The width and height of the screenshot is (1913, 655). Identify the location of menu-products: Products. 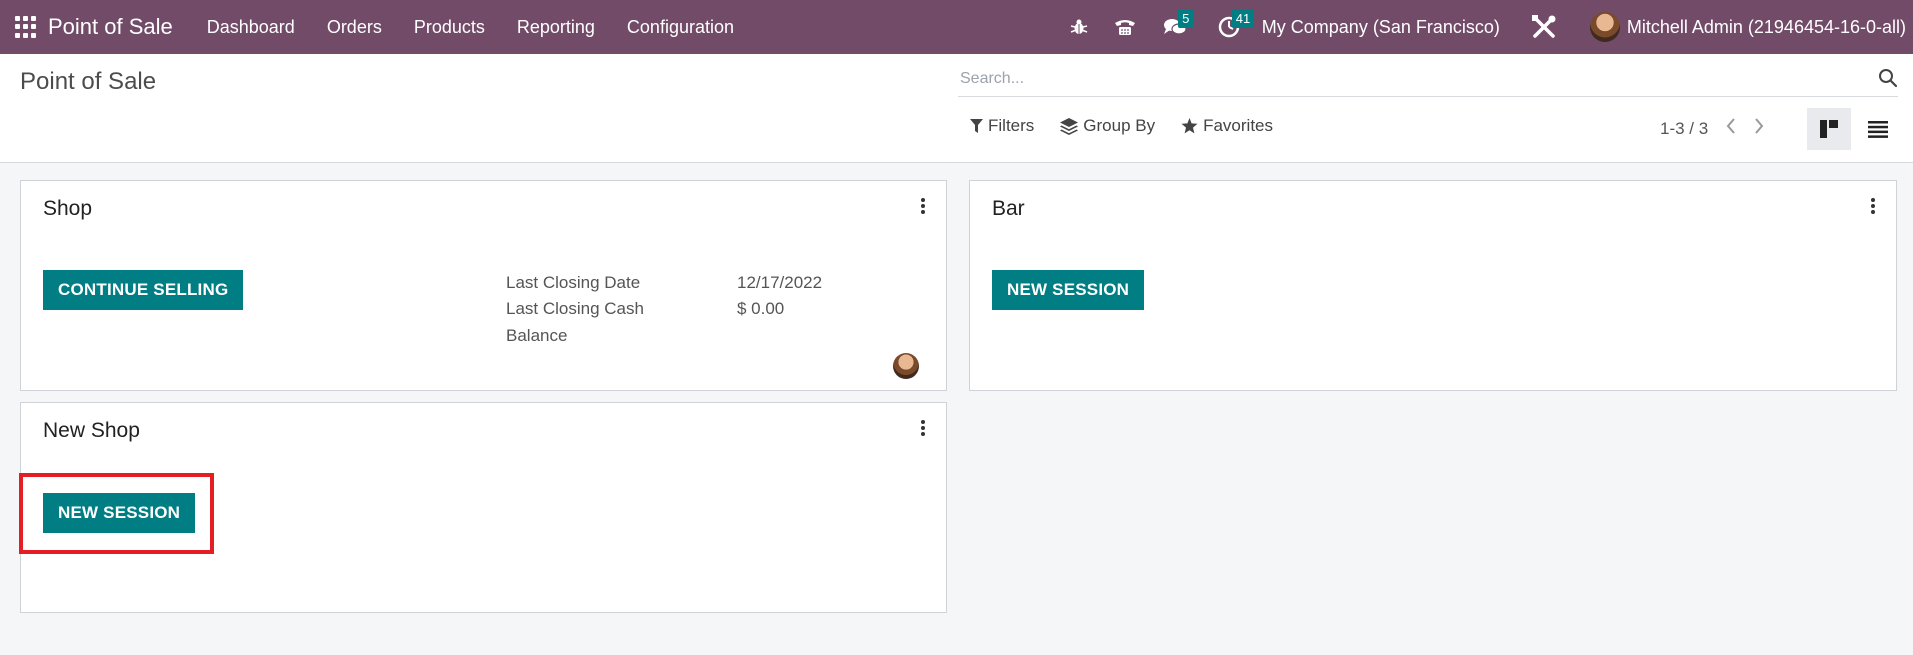
(449, 27).